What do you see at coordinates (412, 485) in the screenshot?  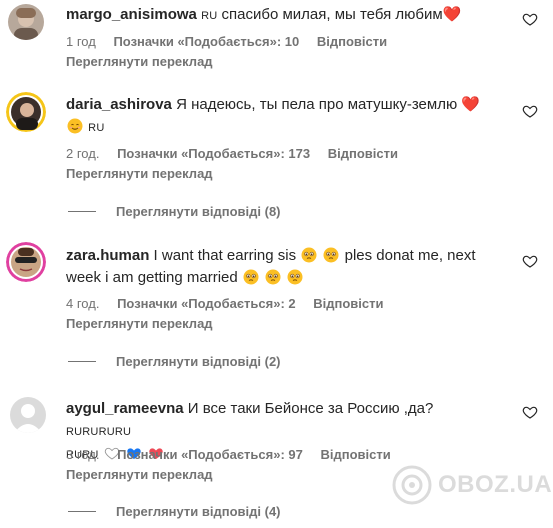 I see `oboz-logo-icon` at bounding box center [412, 485].